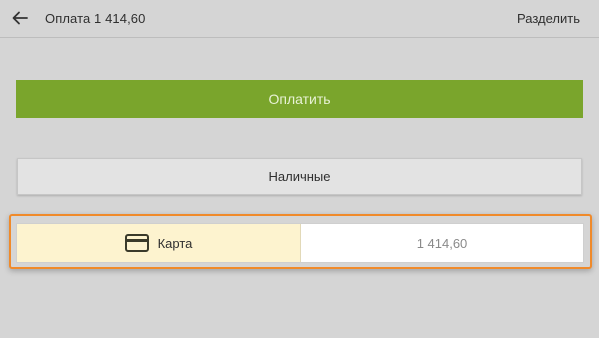 This screenshot has width=599, height=338. I want to click on arrow-left-icon, so click(20, 18).